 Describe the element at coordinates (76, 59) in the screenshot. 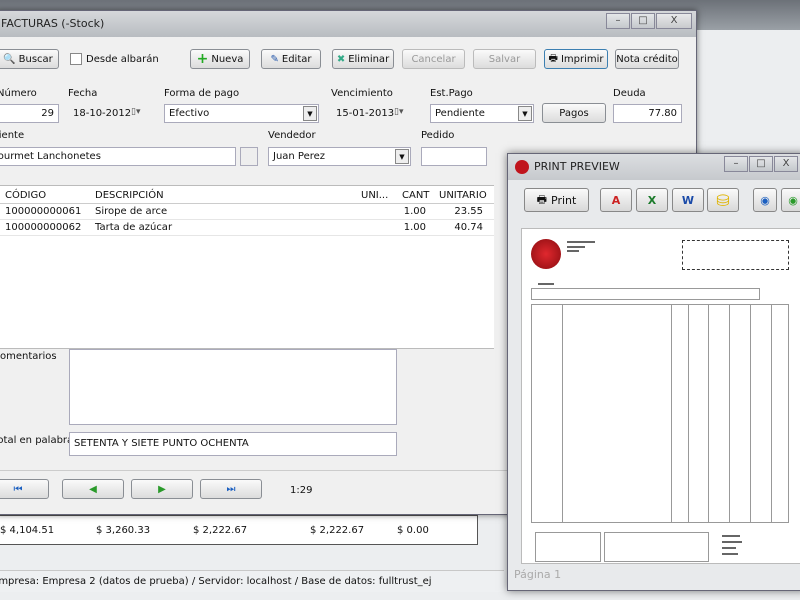

I see `checkbox-box` at that location.